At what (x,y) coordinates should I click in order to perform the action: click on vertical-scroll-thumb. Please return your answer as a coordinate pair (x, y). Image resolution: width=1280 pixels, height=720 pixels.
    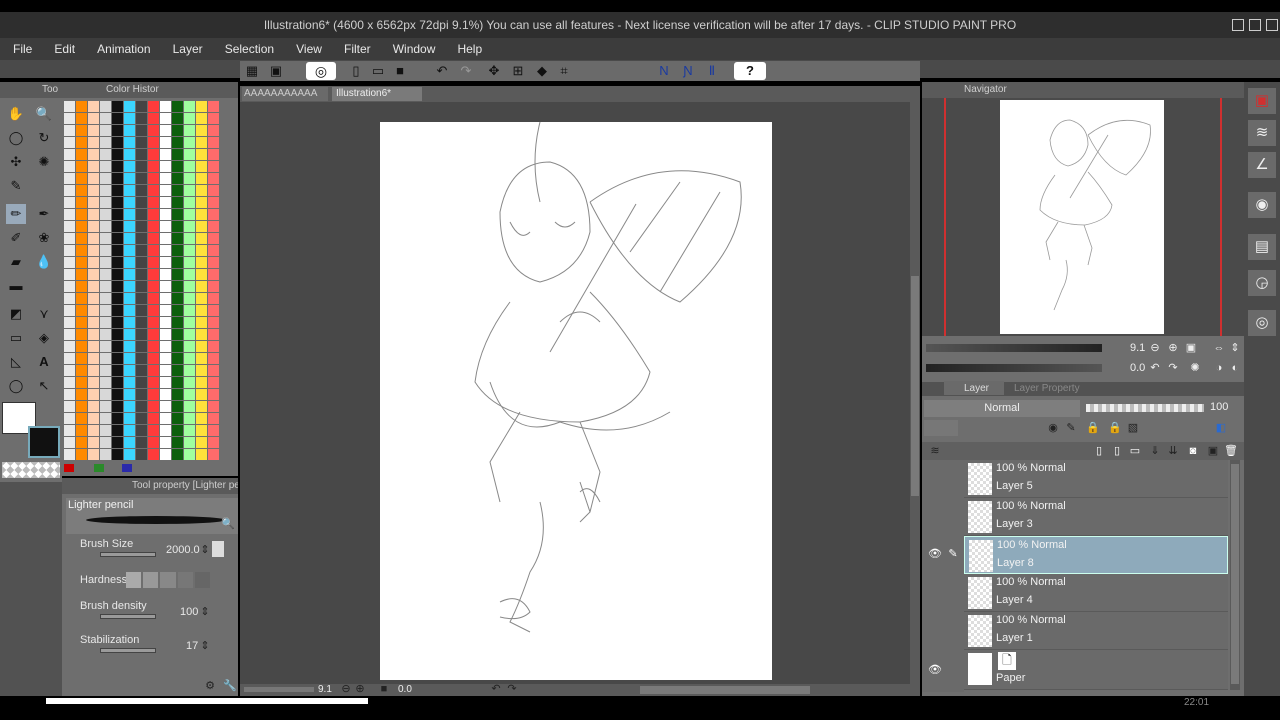
    Looking at the image, I should click on (915, 386).